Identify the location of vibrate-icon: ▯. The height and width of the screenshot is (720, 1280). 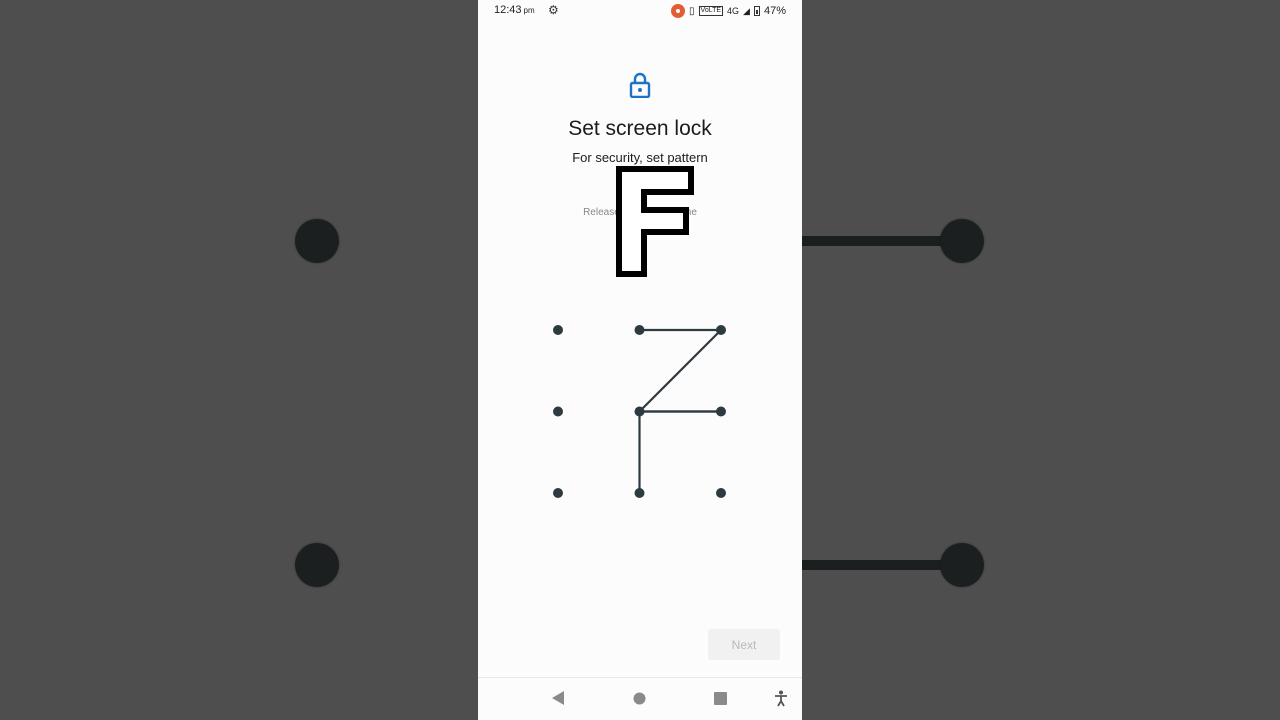
(692, 11).